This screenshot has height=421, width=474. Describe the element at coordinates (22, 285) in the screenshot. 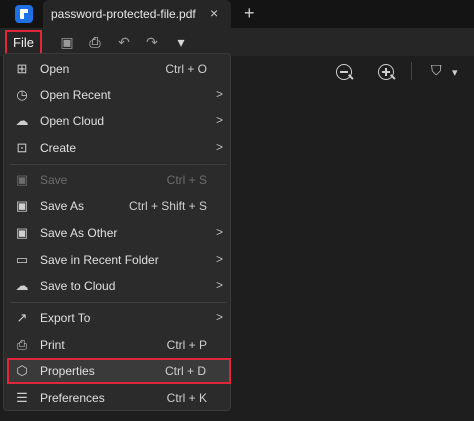

I see `cloud-upload-icon: ☁` at that location.